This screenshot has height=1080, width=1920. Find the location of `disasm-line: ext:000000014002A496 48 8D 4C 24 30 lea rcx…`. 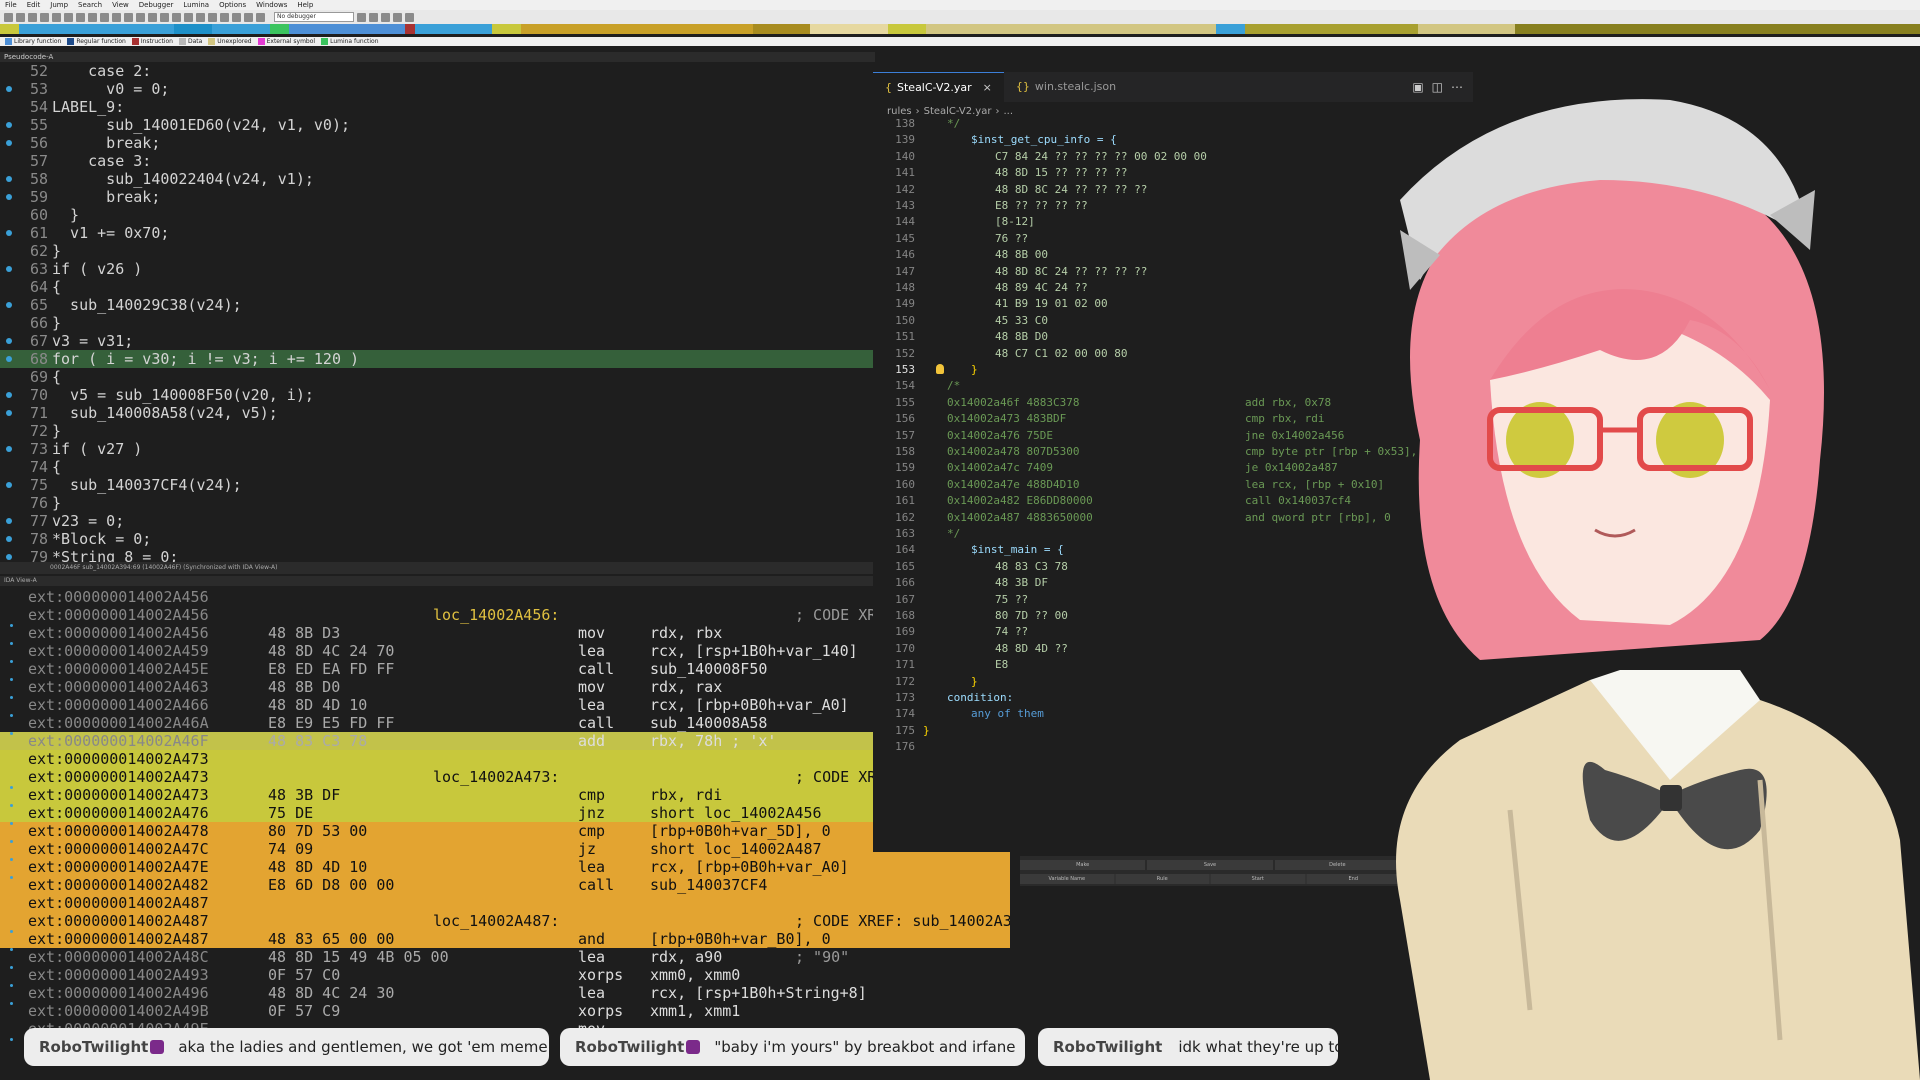

disasm-line: ext:000000014002A496 48 8D 4C 24 30 lea rcx… is located at coordinates (505, 993).